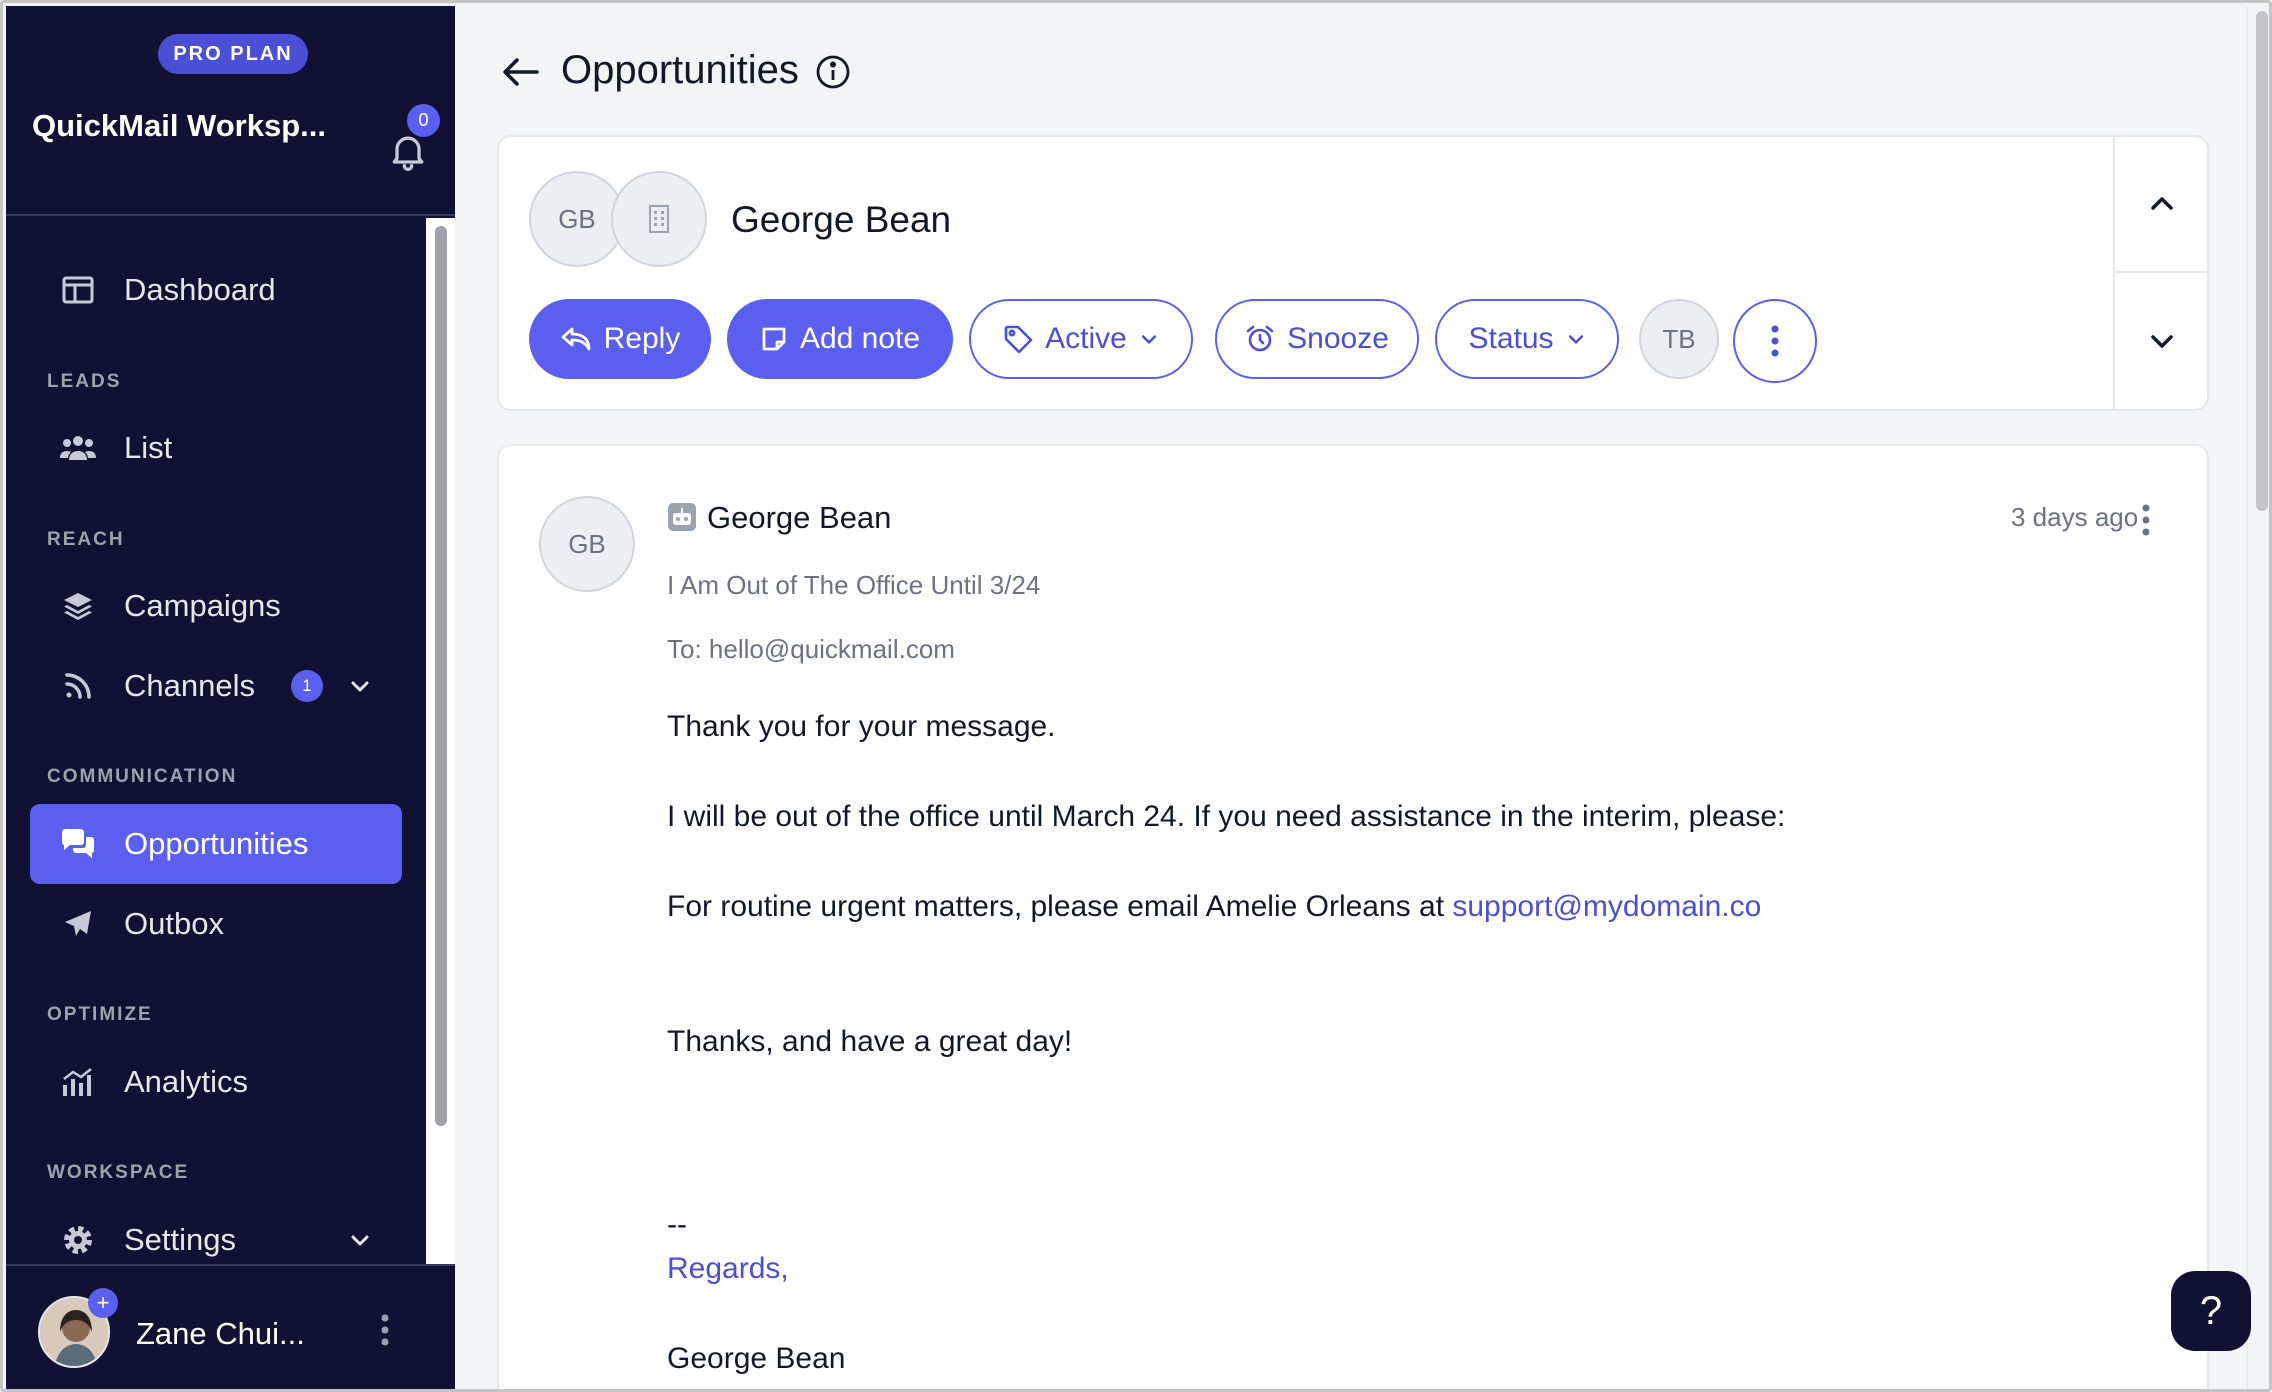 The width and height of the screenshot is (2272, 1392). I want to click on users-icon, so click(78, 448).